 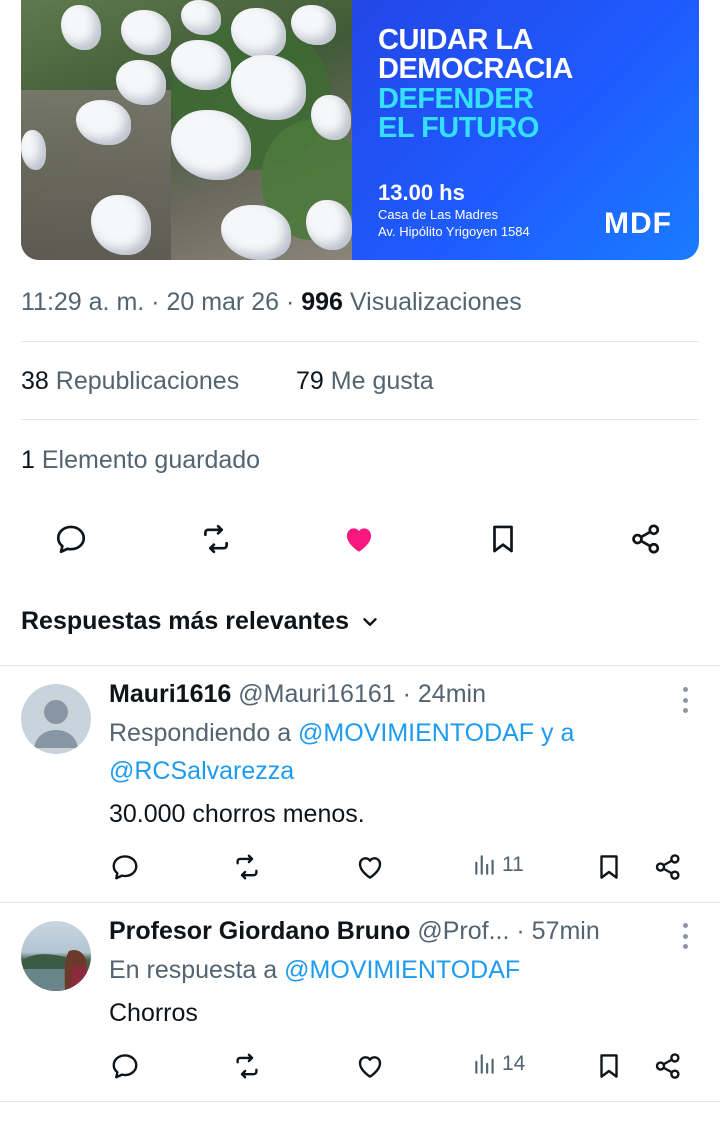 I want to click on reposts-count: 38, so click(x=35, y=381).